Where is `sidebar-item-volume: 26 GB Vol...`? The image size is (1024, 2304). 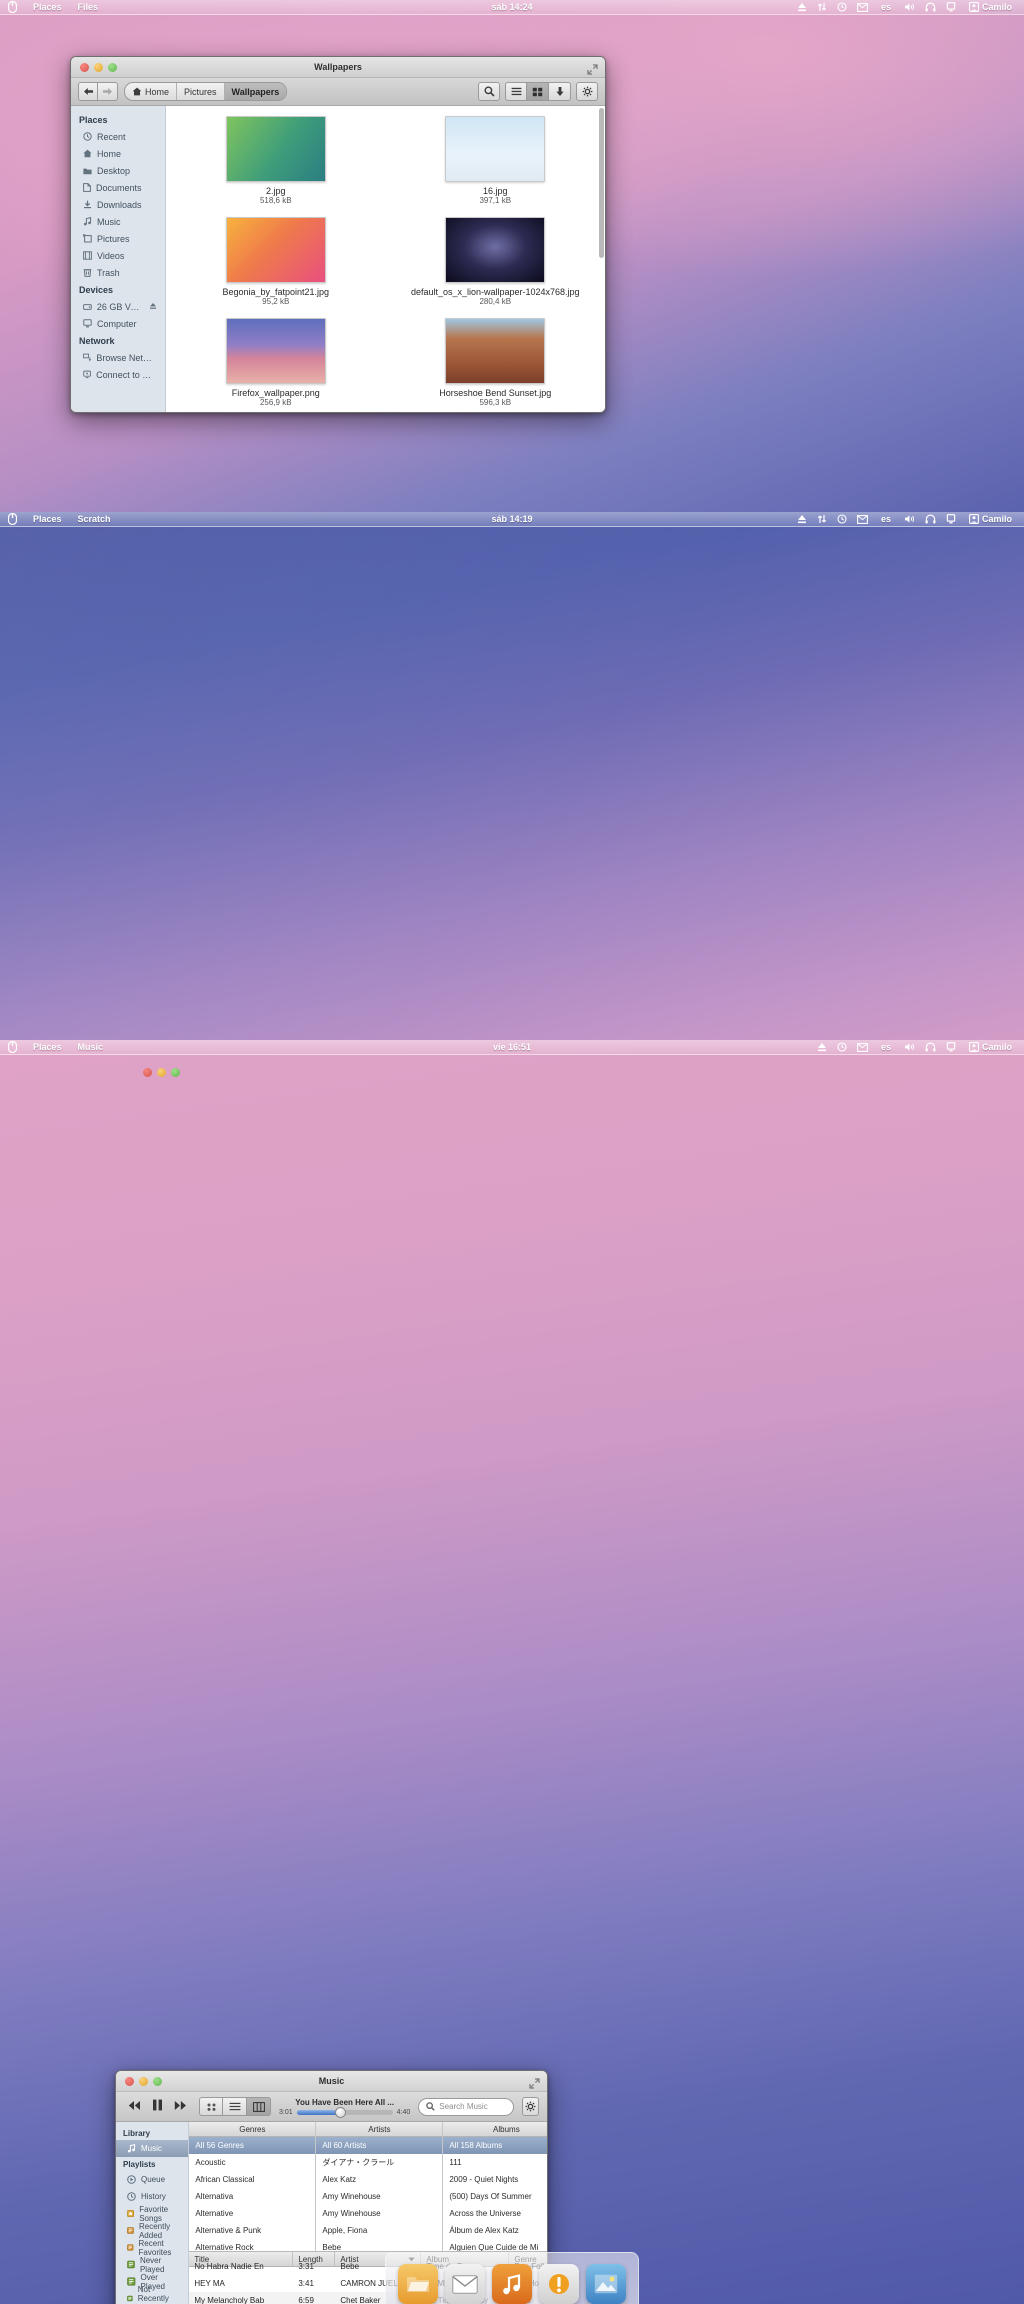
sidebar-item-volume: 26 GB Vol... is located at coordinates (118, 306).